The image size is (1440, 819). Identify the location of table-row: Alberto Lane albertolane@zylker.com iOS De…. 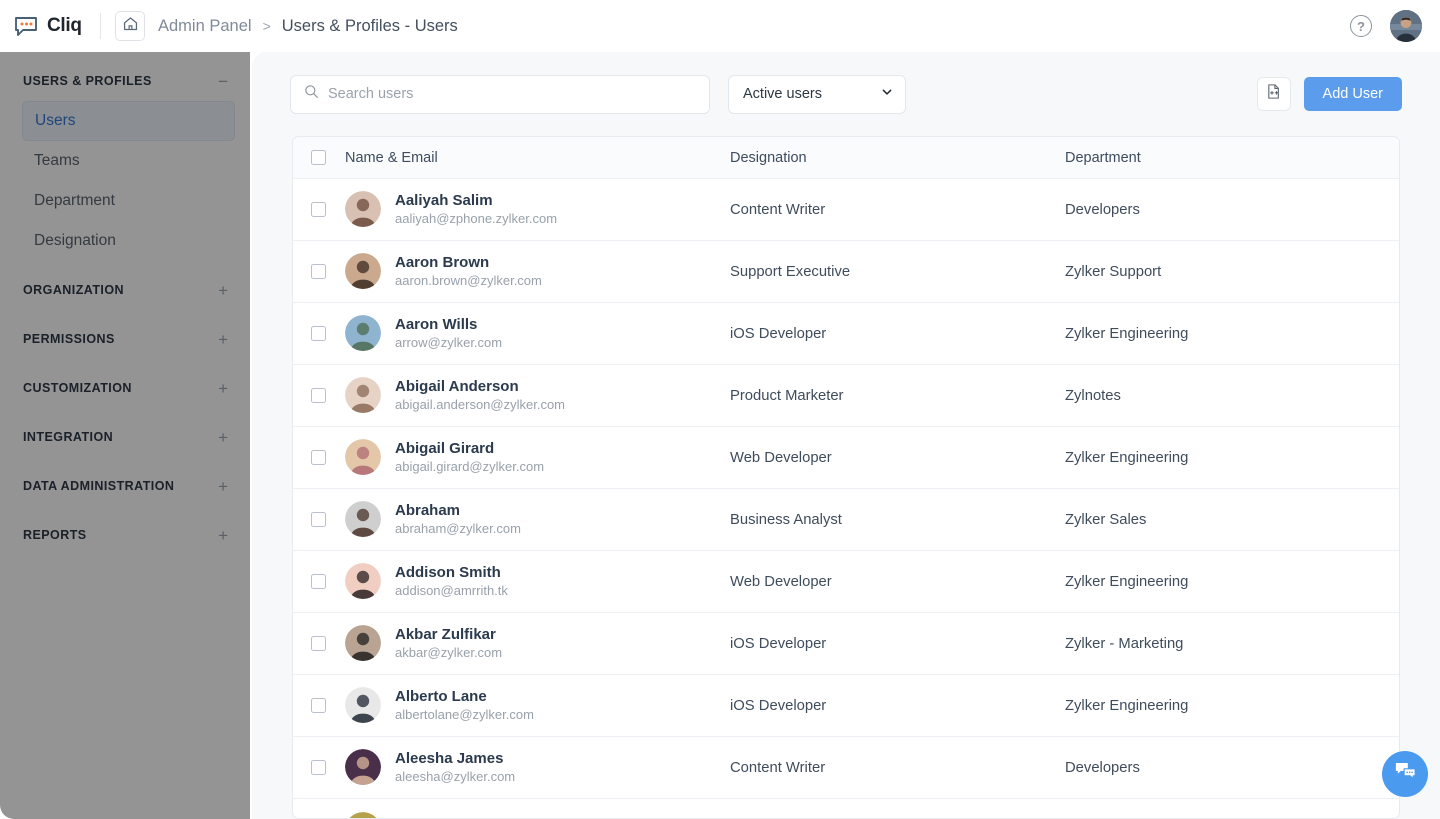
(846, 706).